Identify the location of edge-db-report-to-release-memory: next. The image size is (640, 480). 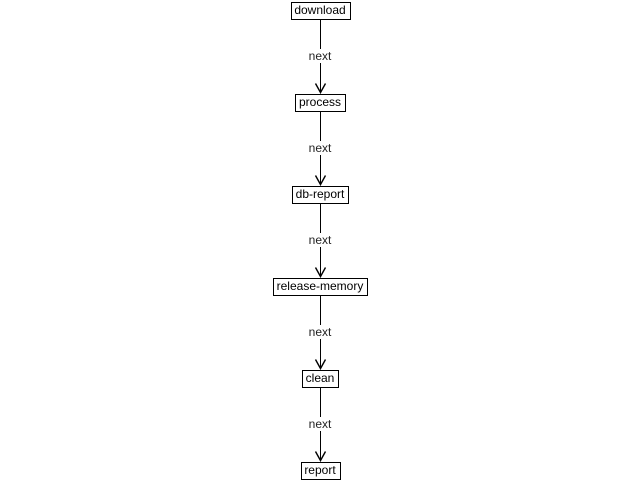
(320, 240).